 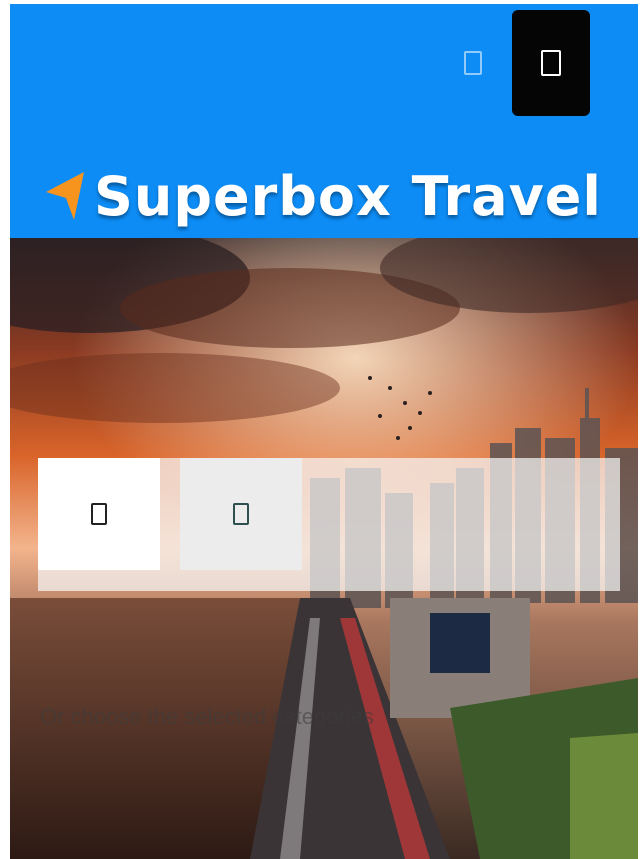 I want to click on generic-icon, so click(x=473, y=63).